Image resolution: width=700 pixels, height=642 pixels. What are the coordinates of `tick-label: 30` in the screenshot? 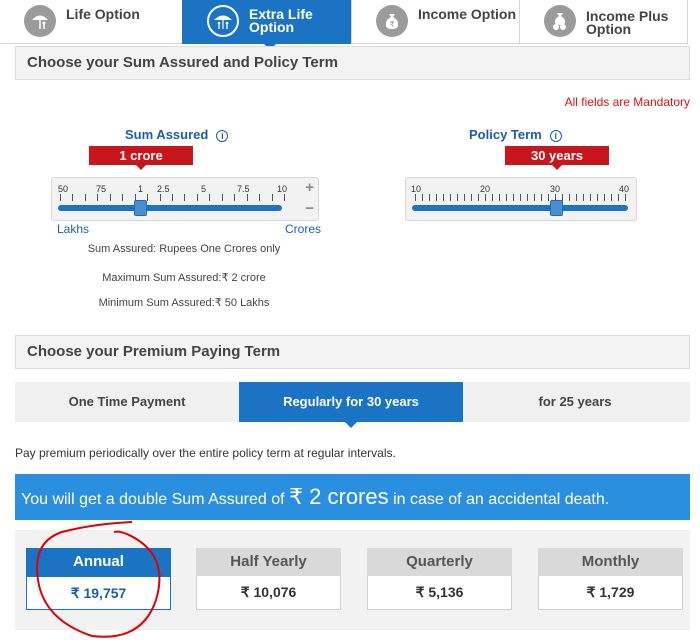 It's located at (555, 189).